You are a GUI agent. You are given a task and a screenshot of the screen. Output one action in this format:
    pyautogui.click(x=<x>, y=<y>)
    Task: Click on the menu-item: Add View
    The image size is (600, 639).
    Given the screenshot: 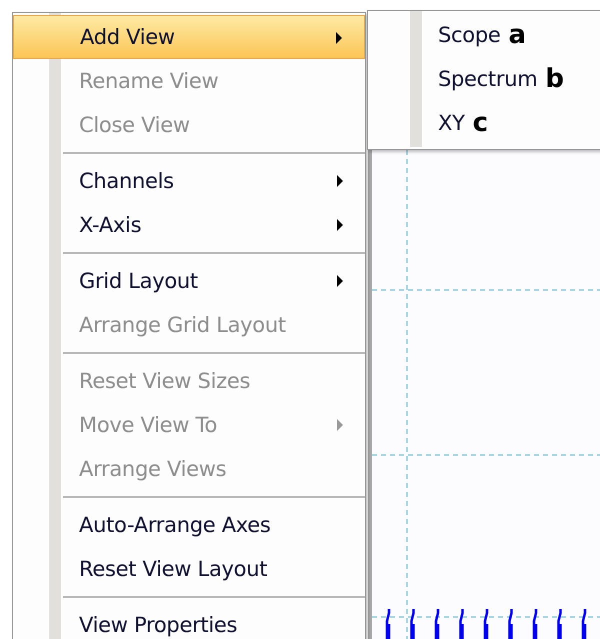 What is the action you would take?
    pyautogui.click(x=189, y=37)
    